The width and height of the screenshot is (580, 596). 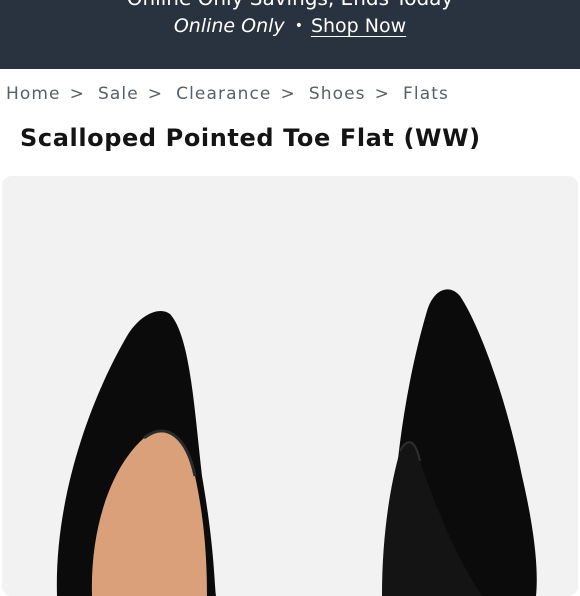 I want to click on promo-headline: Online Only Savings, Ends Today, so click(x=290, y=5).